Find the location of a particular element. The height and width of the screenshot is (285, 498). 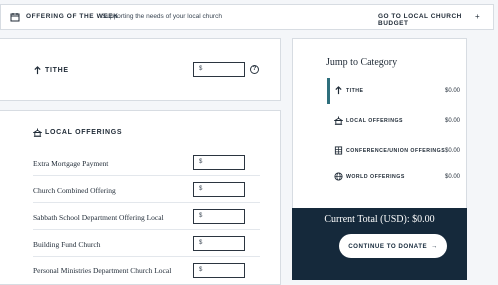

local-offerings-heading: LOCAL OFFERINGS is located at coordinates (84, 132).